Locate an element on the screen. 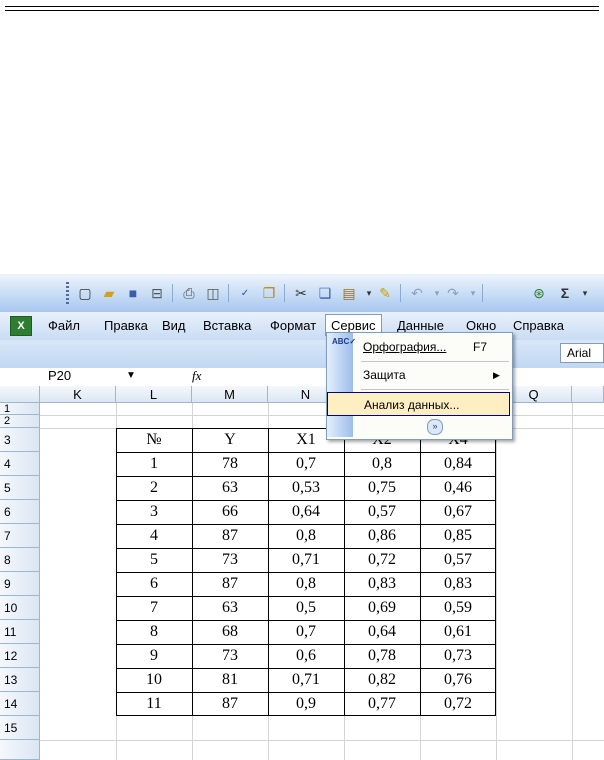 Image resolution: width=604 pixels, height=760 pixels. table-cell: 0,6 is located at coordinates (306, 656).